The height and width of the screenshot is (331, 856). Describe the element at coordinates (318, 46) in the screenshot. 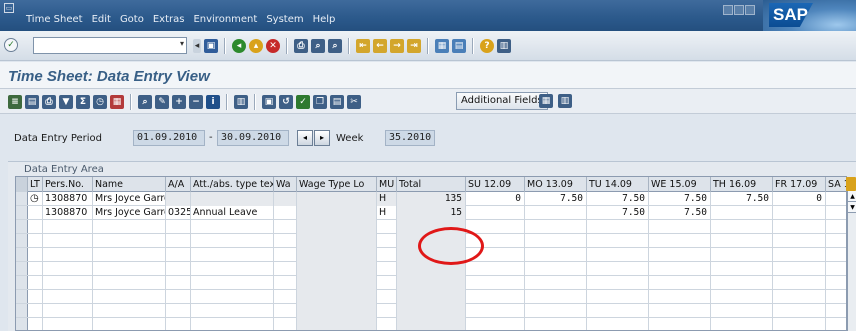

I see `find-icon: ⌕` at that location.